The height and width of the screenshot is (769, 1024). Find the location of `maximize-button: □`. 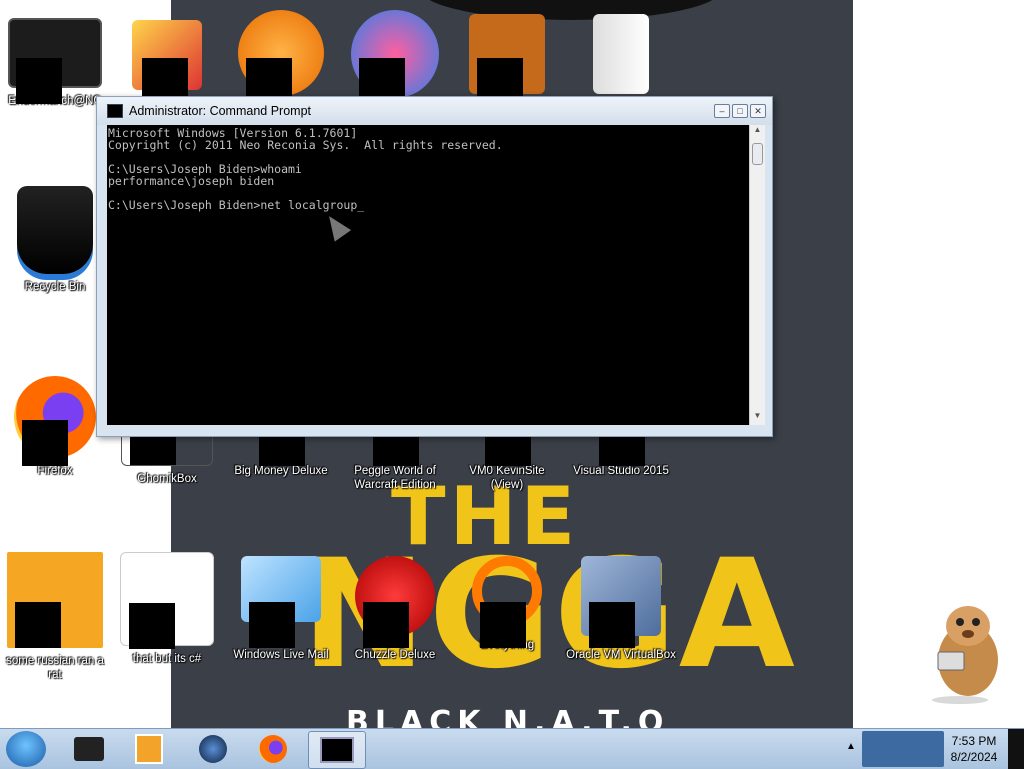

maximize-button: □ is located at coordinates (740, 111).